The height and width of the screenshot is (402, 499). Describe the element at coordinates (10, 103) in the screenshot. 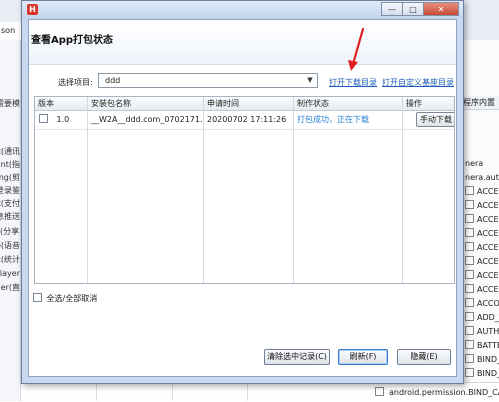

I see `ide-left-row: 需要模` at that location.